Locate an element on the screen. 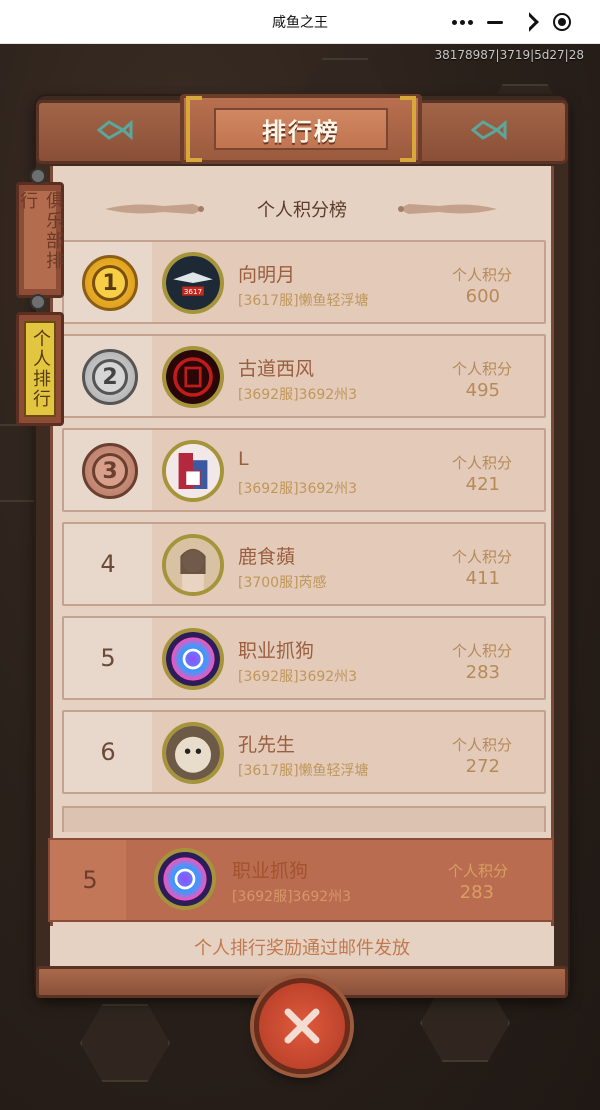 Image resolution: width=600 pixels, height=1110 pixels. title-plaque: 排行榜 is located at coordinates (301, 129).